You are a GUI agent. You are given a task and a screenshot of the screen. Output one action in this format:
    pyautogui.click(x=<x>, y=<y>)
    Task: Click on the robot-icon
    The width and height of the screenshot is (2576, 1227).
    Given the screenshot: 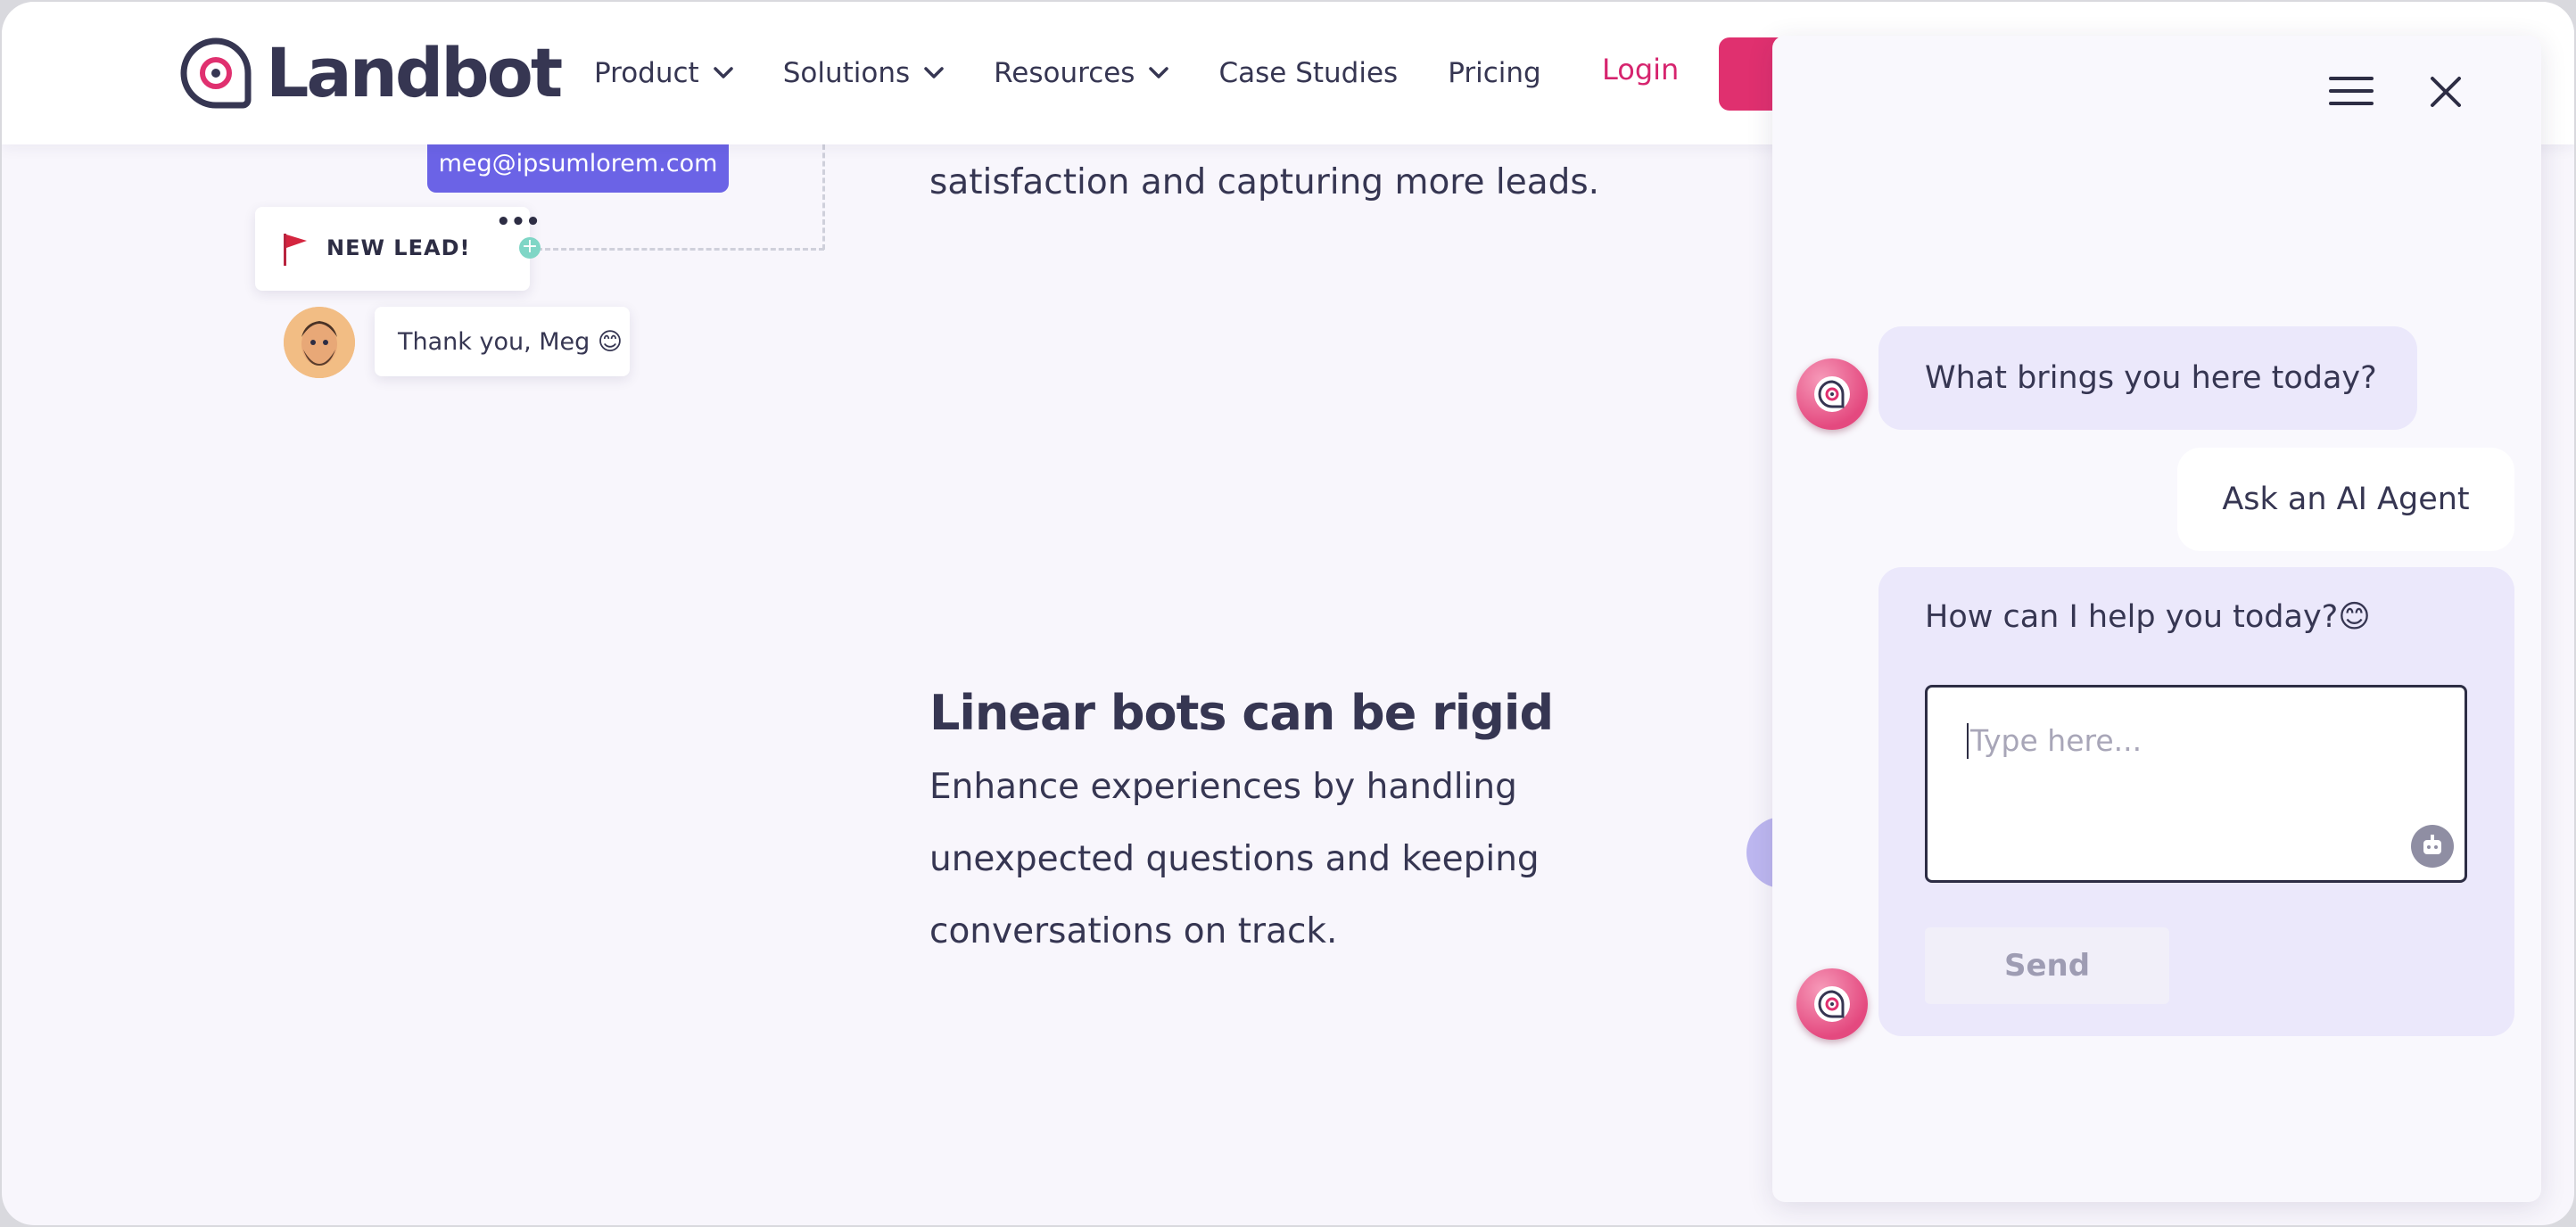 What is the action you would take?
    pyautogui.click(x=2433, y=847)
    